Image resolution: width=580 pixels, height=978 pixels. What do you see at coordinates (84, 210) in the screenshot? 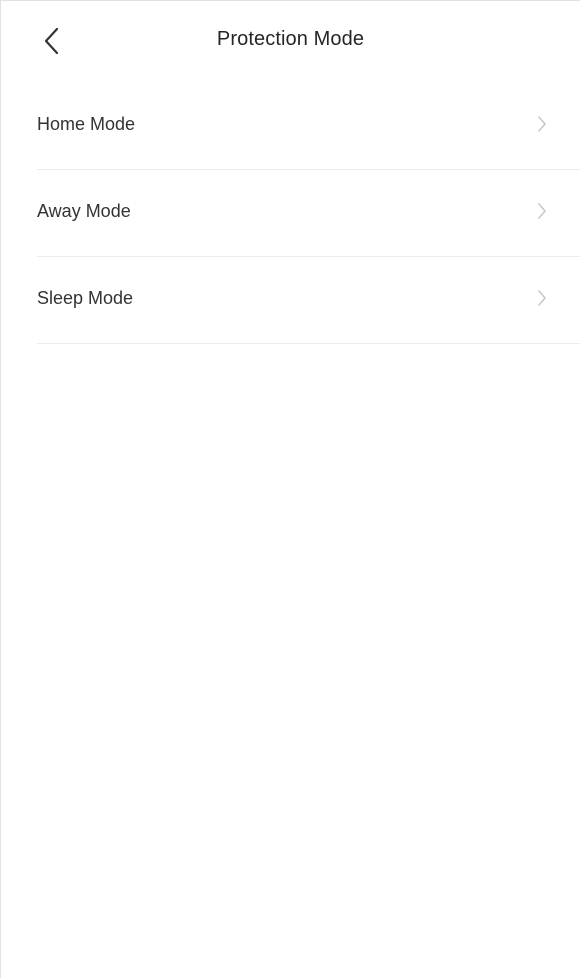
I see `mode-item-label: Away Mode` at bounding box center [84, 210].